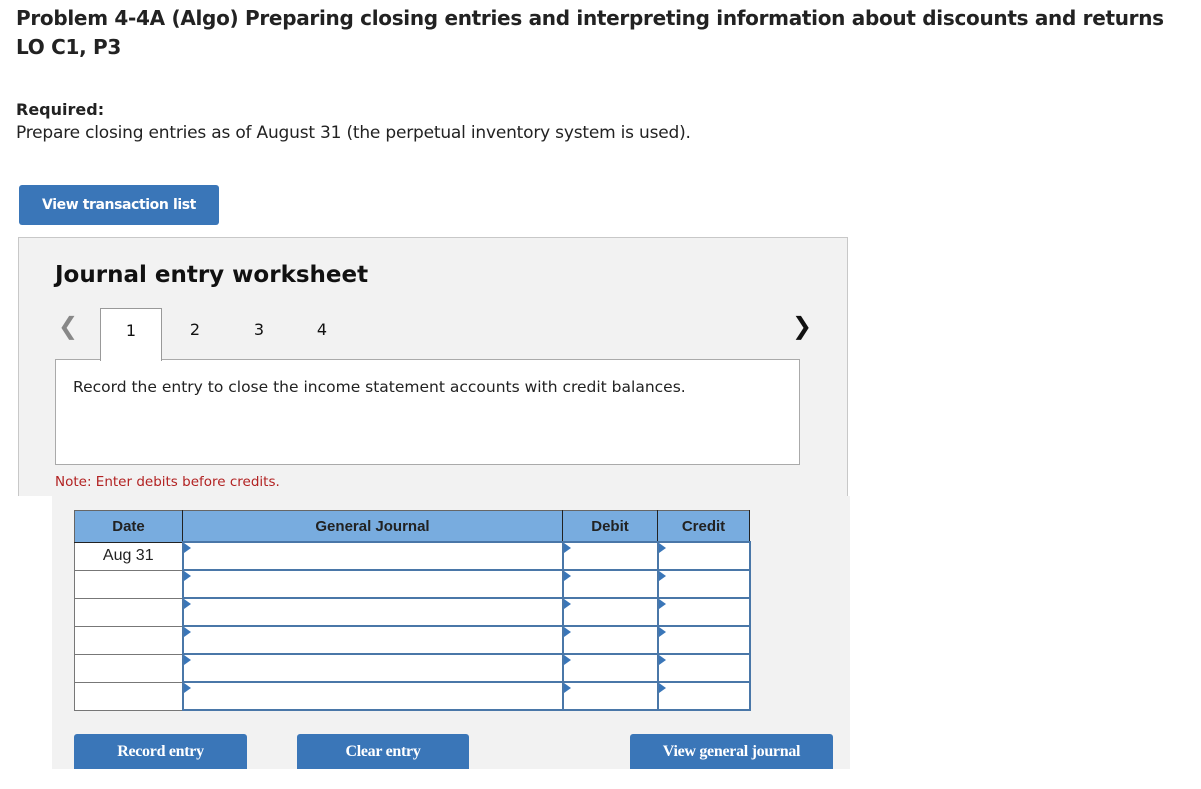 This screenshot has height=789, width=1201. I want to click on tab-3: 3, so click(259, 334).